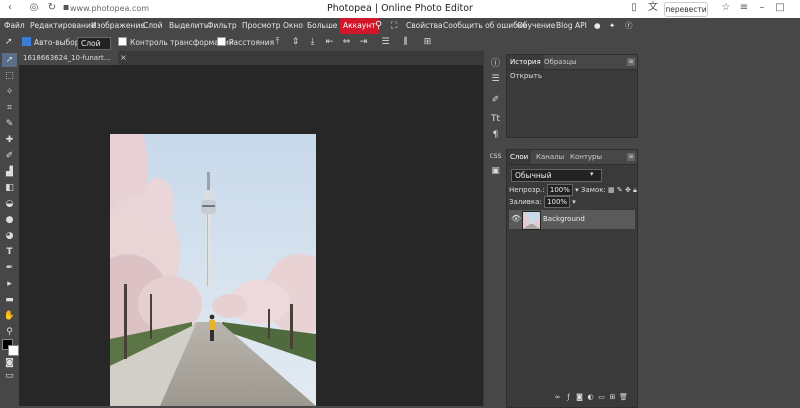  I want to click on new-layer-icon: ⊞, so click(612, 397).